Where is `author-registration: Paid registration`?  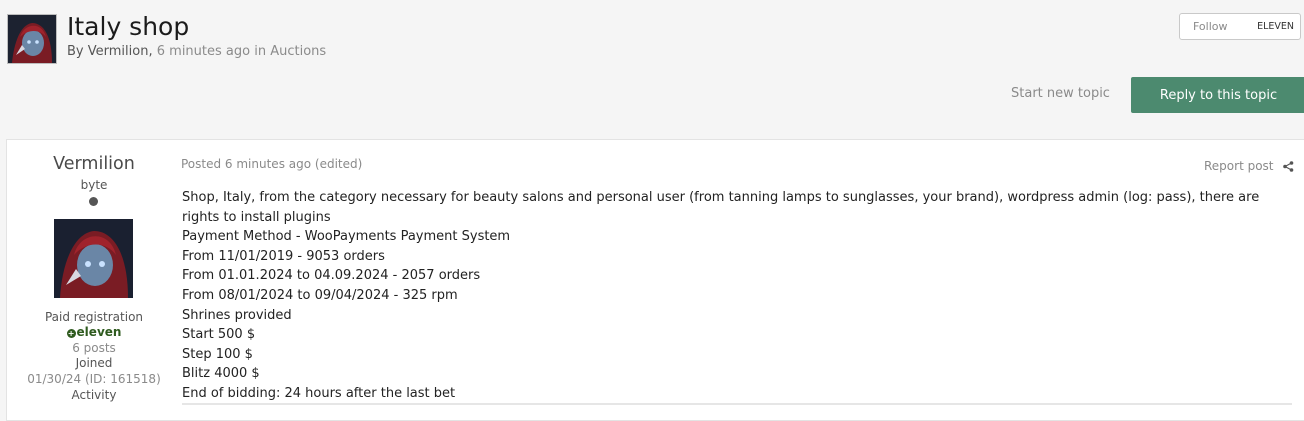
author-registration: Paid registration is located at coordinates (94, 317).